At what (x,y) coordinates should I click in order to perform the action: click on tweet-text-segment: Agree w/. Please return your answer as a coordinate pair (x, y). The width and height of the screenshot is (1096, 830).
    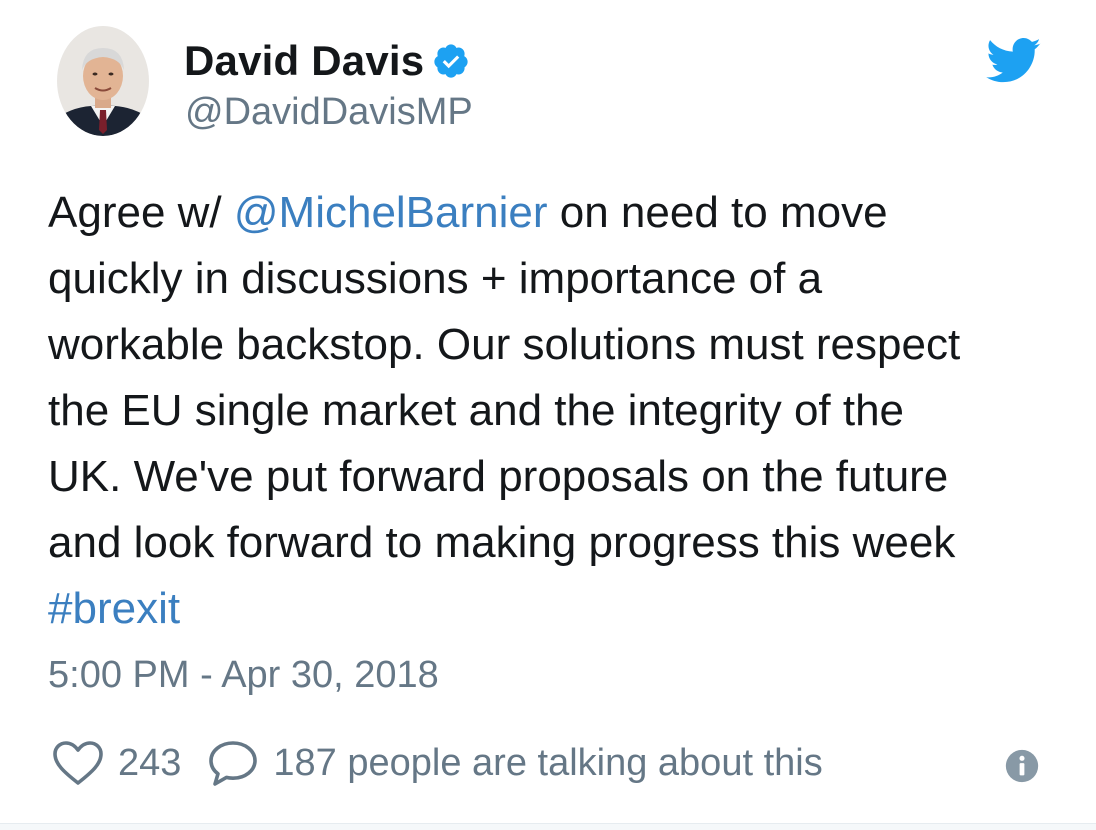
    Looking at the image, I should click on (141, 212).